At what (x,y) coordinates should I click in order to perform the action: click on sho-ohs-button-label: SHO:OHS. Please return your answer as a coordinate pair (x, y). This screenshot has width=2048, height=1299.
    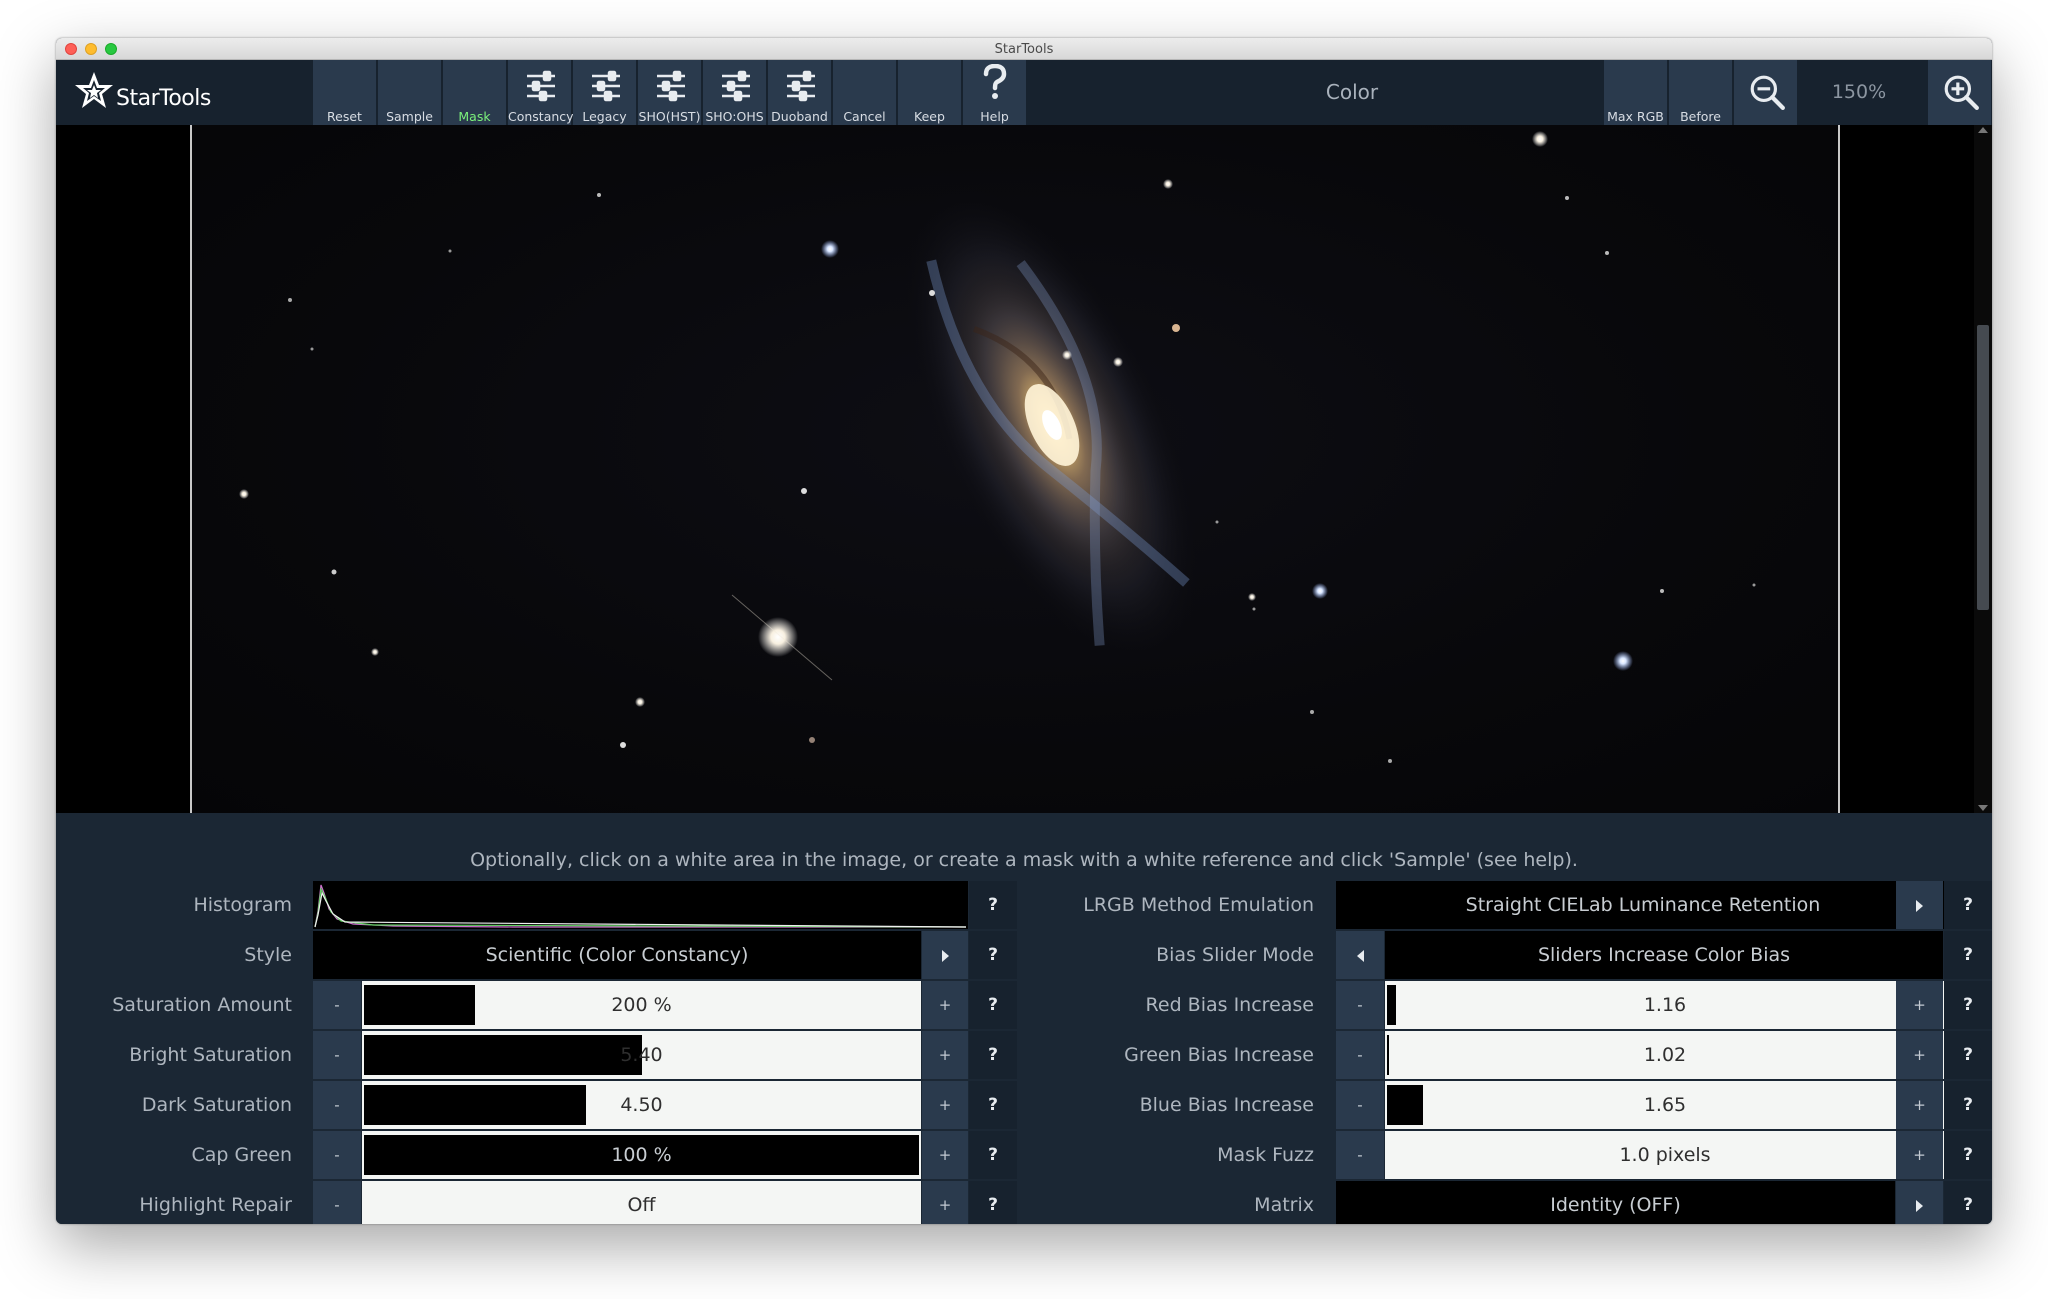
    Looking at the image, I should click on (734, 116).